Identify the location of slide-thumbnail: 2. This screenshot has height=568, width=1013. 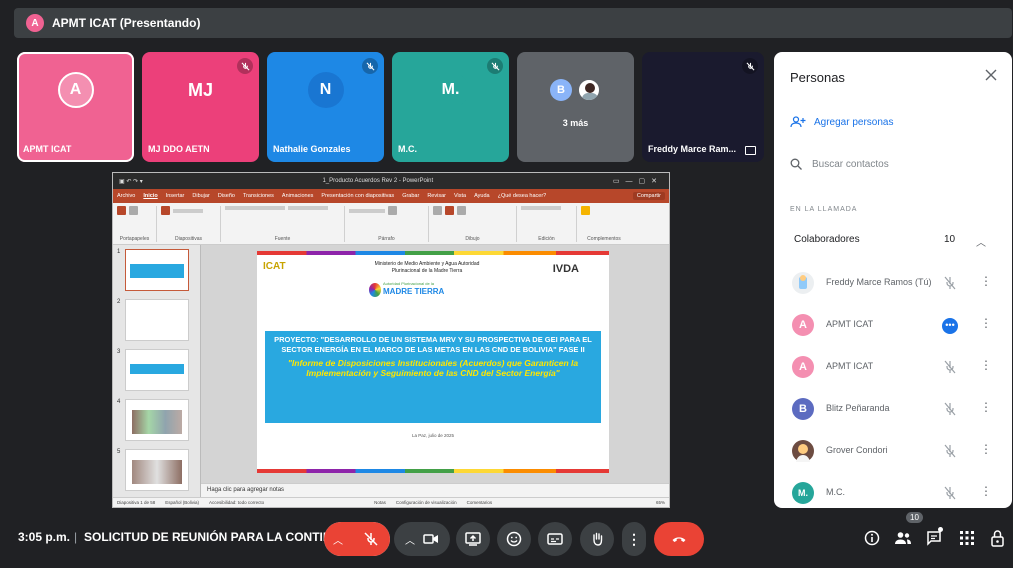
(157, 321).